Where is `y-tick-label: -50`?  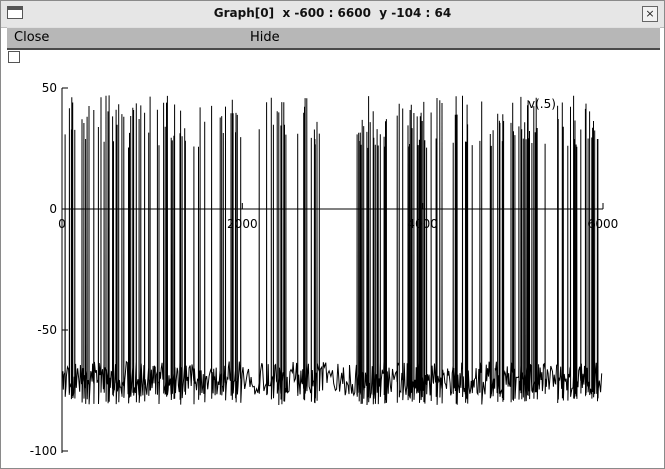
y-tick-label: -50 is located at coordinates (47, 330).